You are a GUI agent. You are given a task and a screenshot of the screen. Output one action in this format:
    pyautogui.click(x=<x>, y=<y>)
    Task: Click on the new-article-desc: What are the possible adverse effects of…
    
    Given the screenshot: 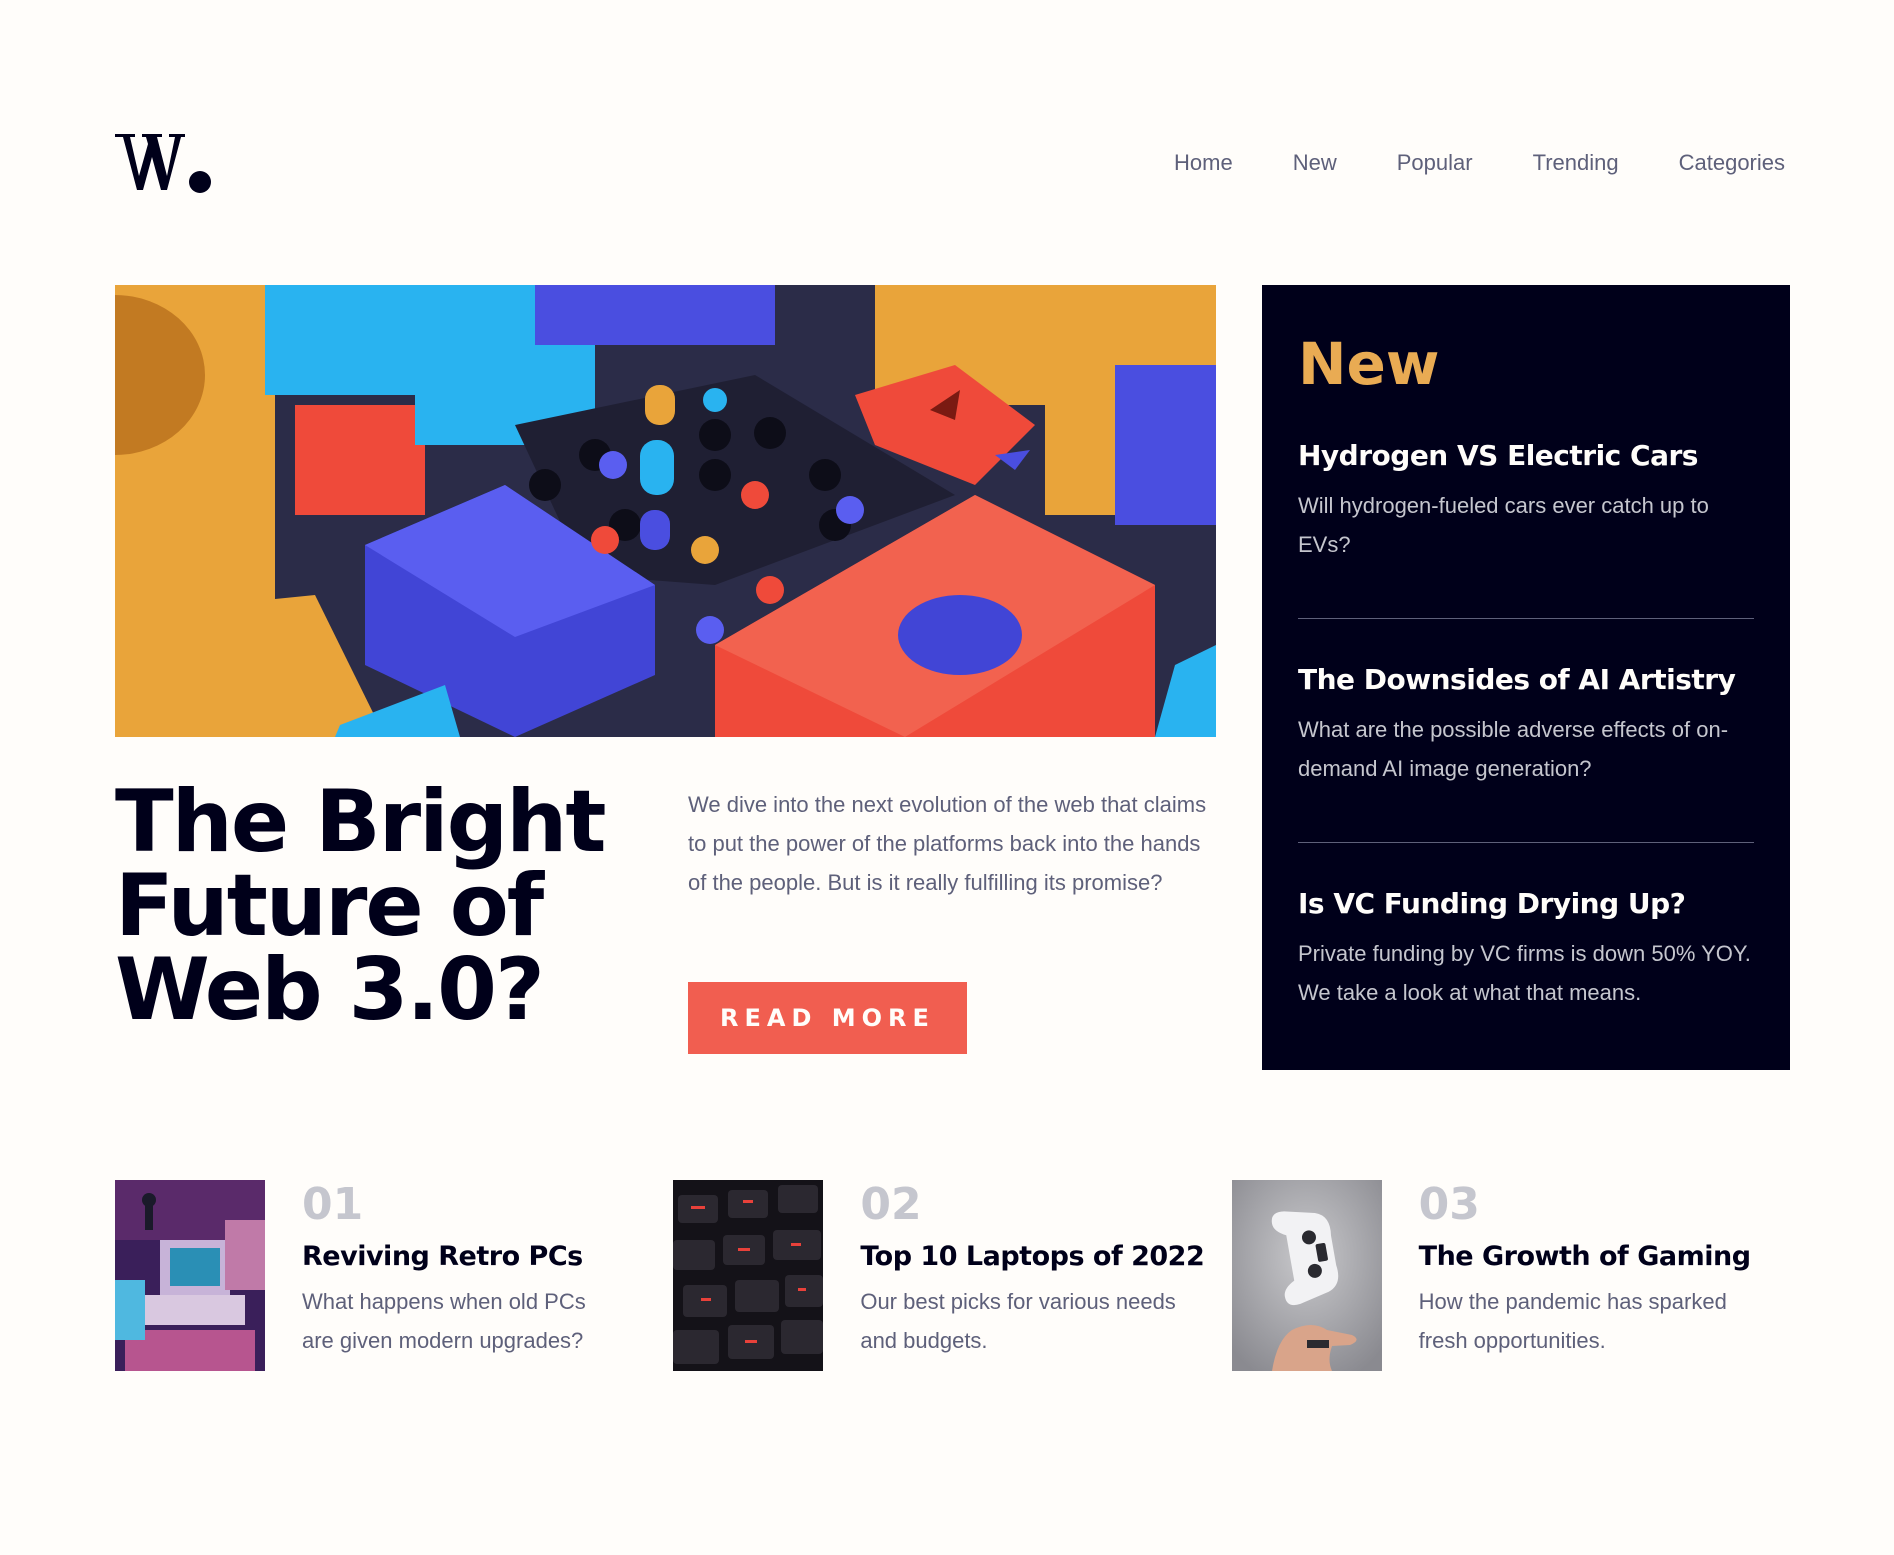 What is the action you would take?
    pyautogui.click(x=1513, y=749)
    